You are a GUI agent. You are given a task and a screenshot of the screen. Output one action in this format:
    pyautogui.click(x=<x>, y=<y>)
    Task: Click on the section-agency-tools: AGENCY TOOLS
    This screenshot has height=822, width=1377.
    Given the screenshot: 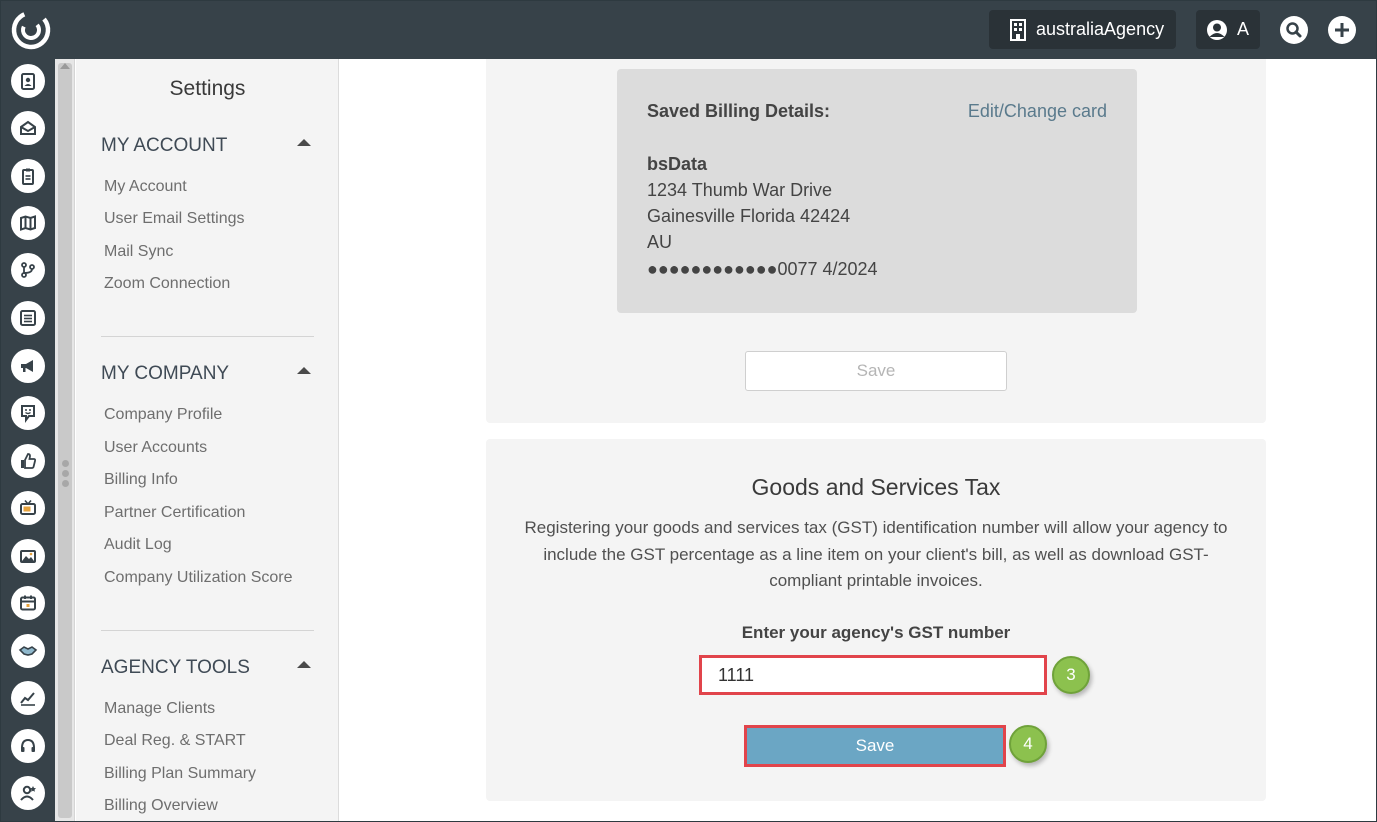 What is the action you would take?
    pyautogui.click(x=175, y=668)
    